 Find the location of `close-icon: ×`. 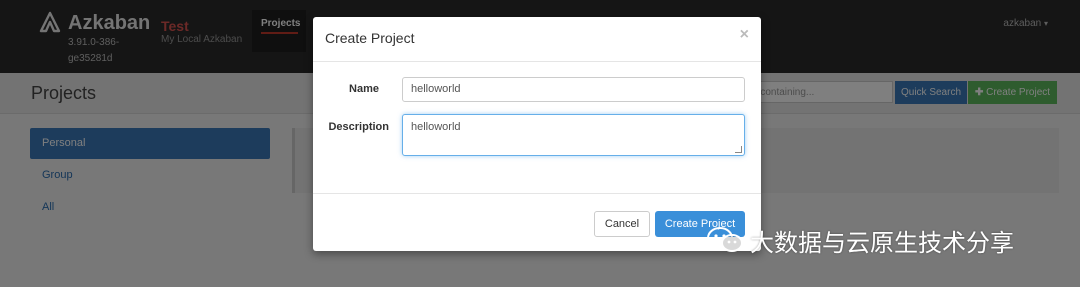

close-icon: × is located at coordinates (744, 35).